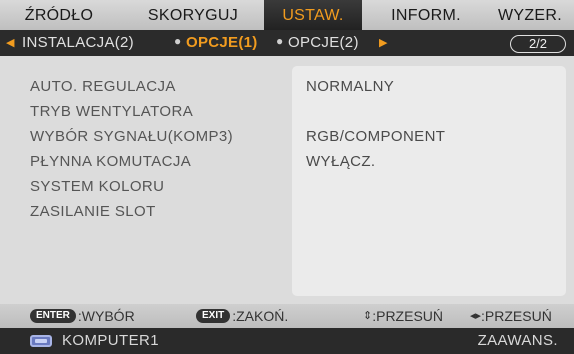  Describe the element at coordinates (106, 316) in the screenshot. I see `hint-enter-label: :WYBÓR` at that location.